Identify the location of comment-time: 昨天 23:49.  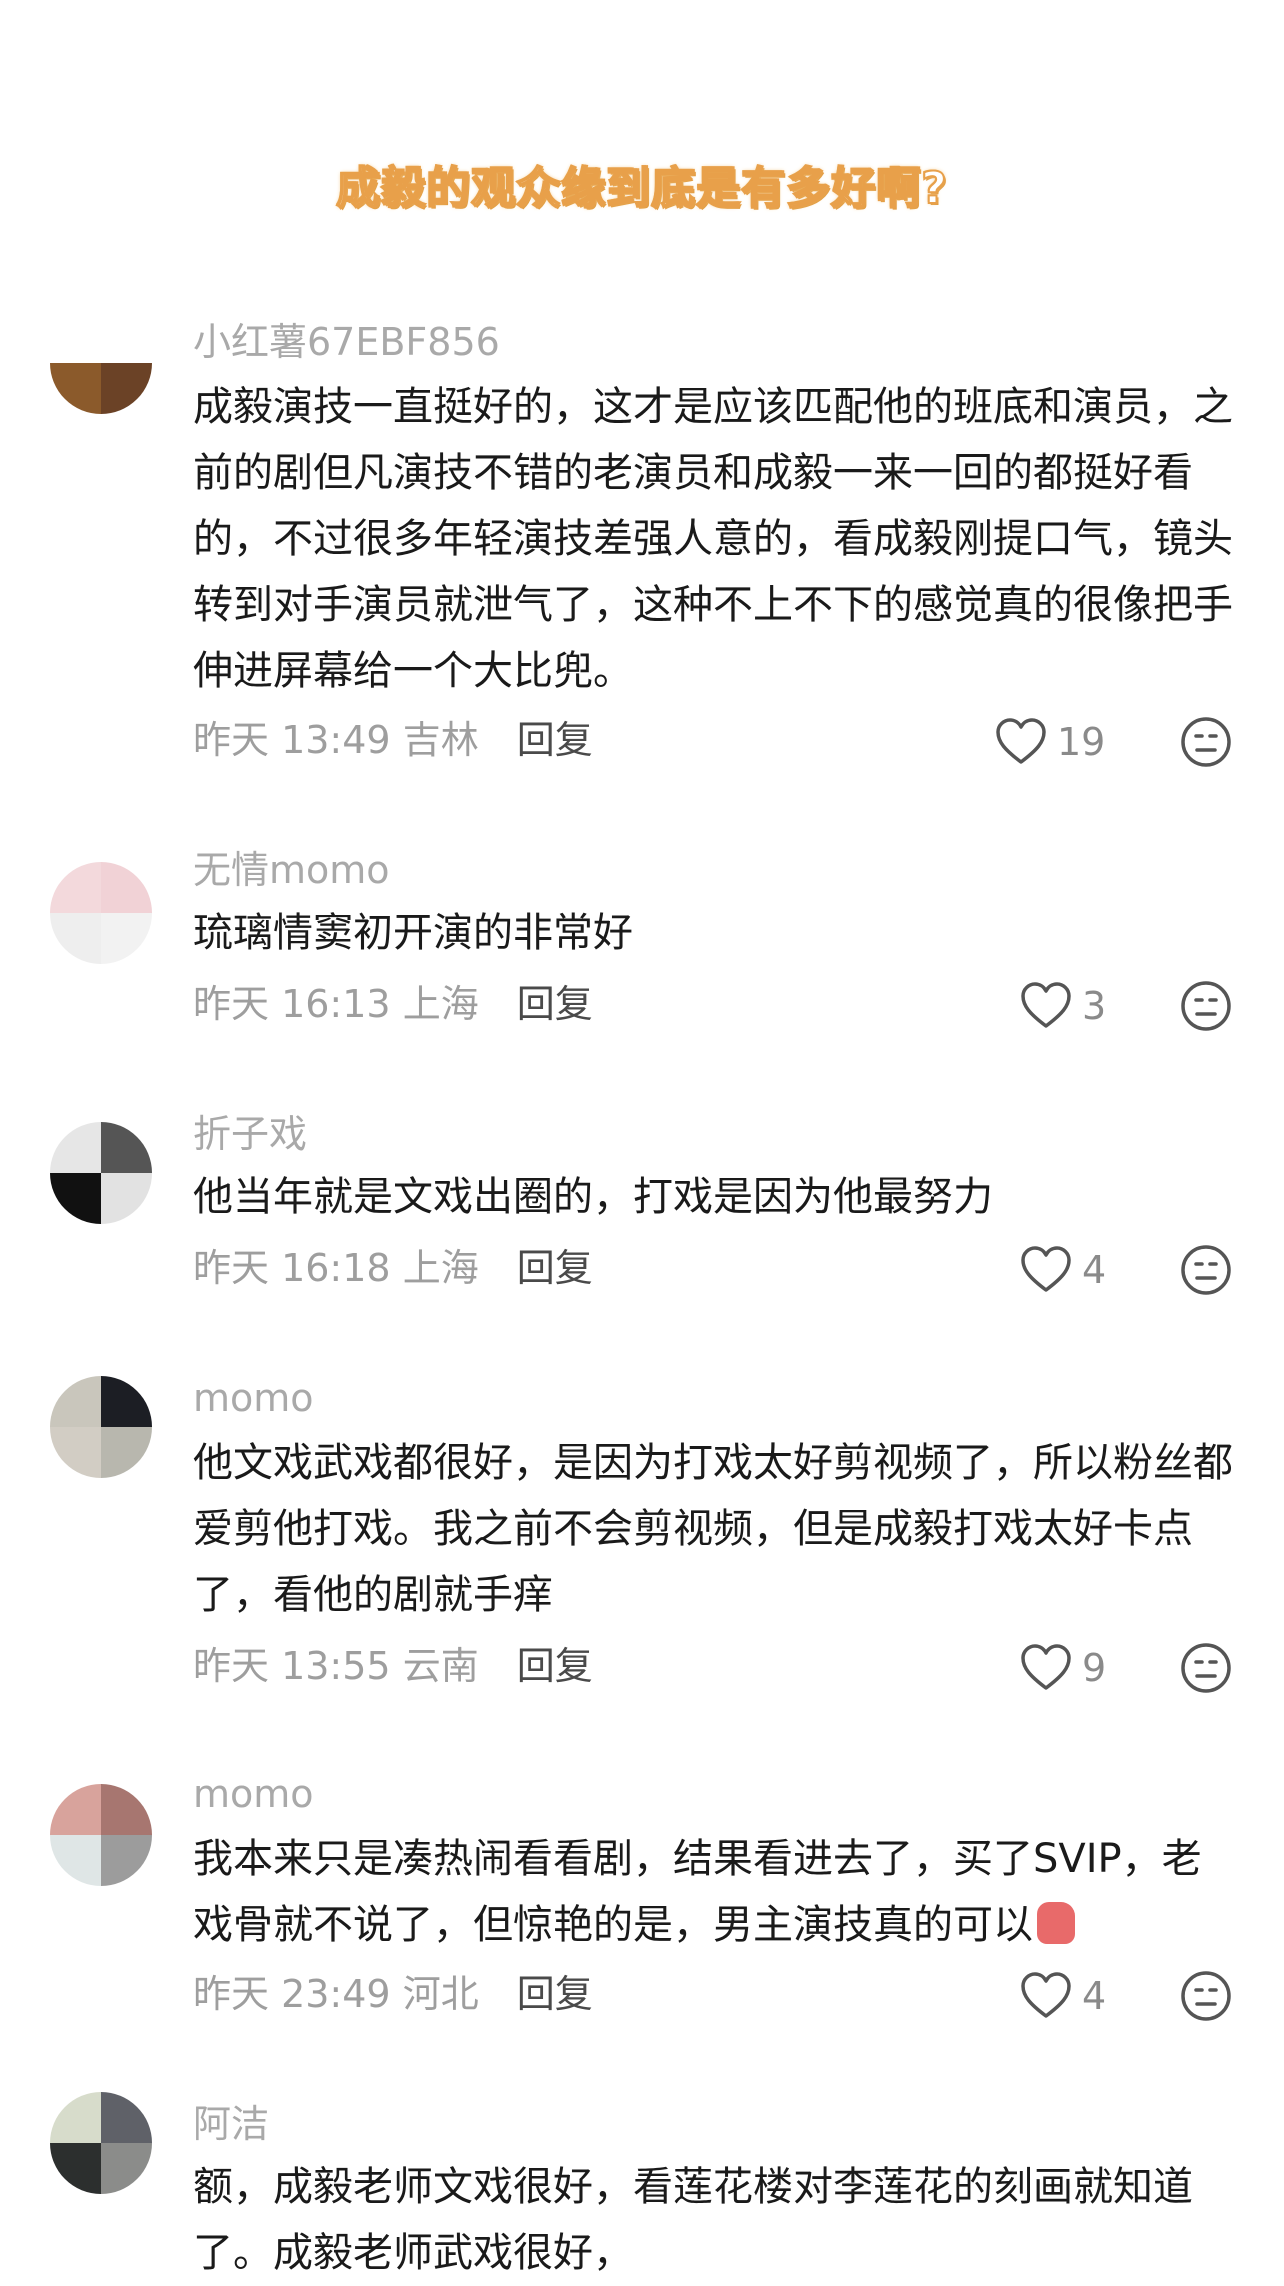
(292, 1994).